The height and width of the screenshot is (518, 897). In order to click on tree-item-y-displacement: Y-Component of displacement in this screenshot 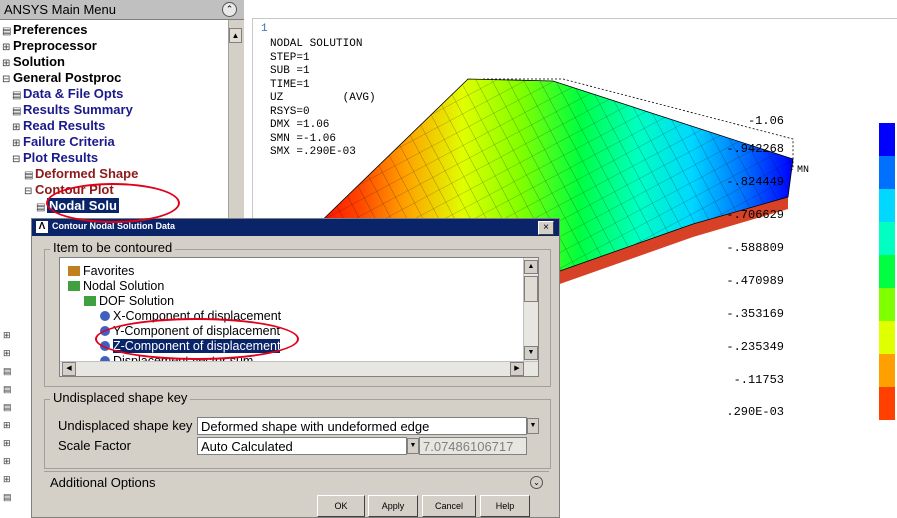, I will do `click(190, 331)`.